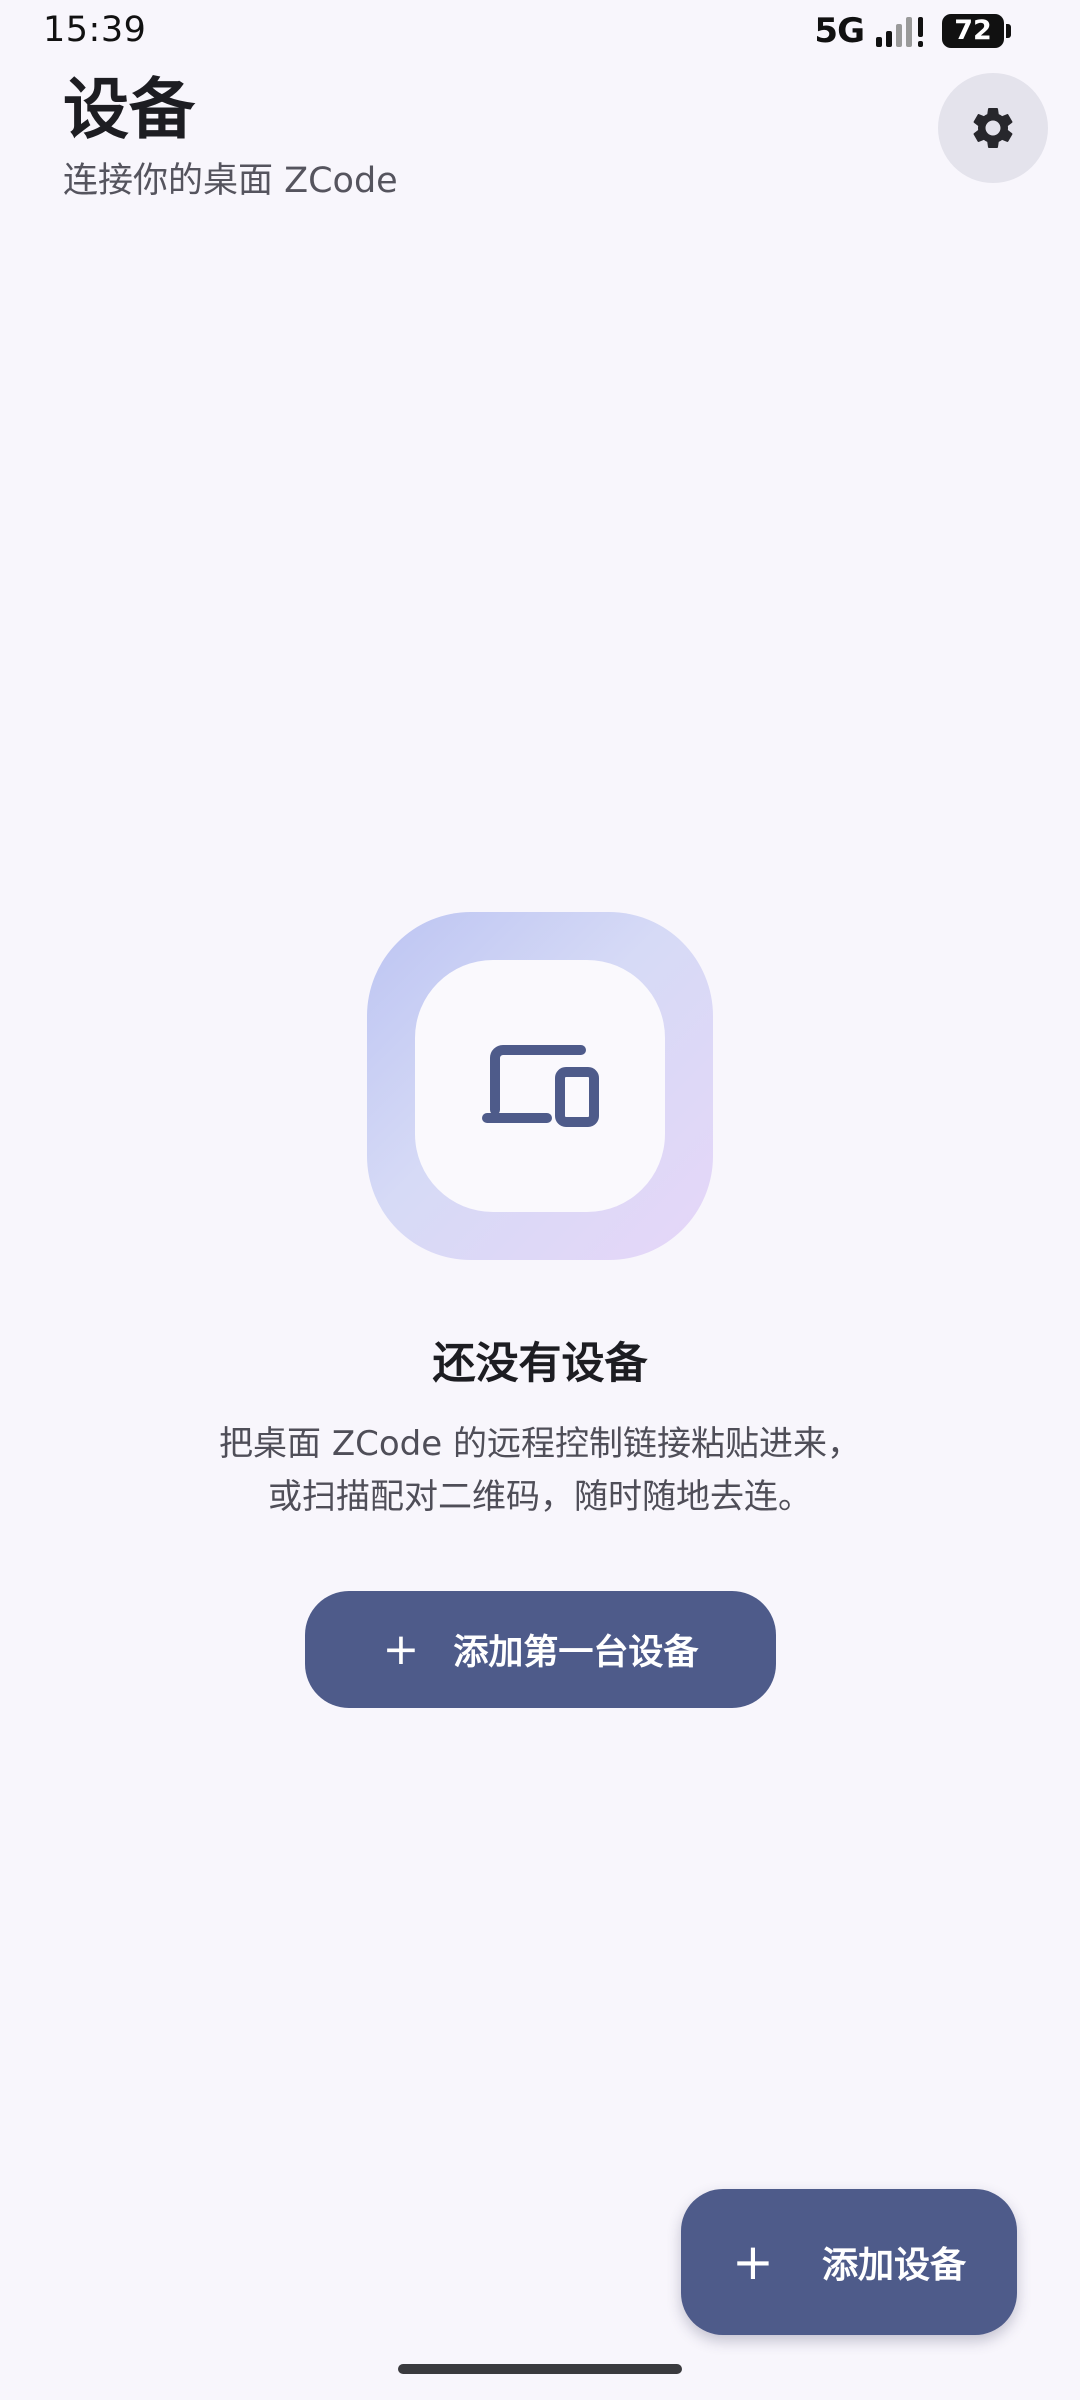  What do you see at coordinates (540, 31) in the screenshot?
I see `status-bar: 15:39 5G 72` at bounding box center [540, 31].